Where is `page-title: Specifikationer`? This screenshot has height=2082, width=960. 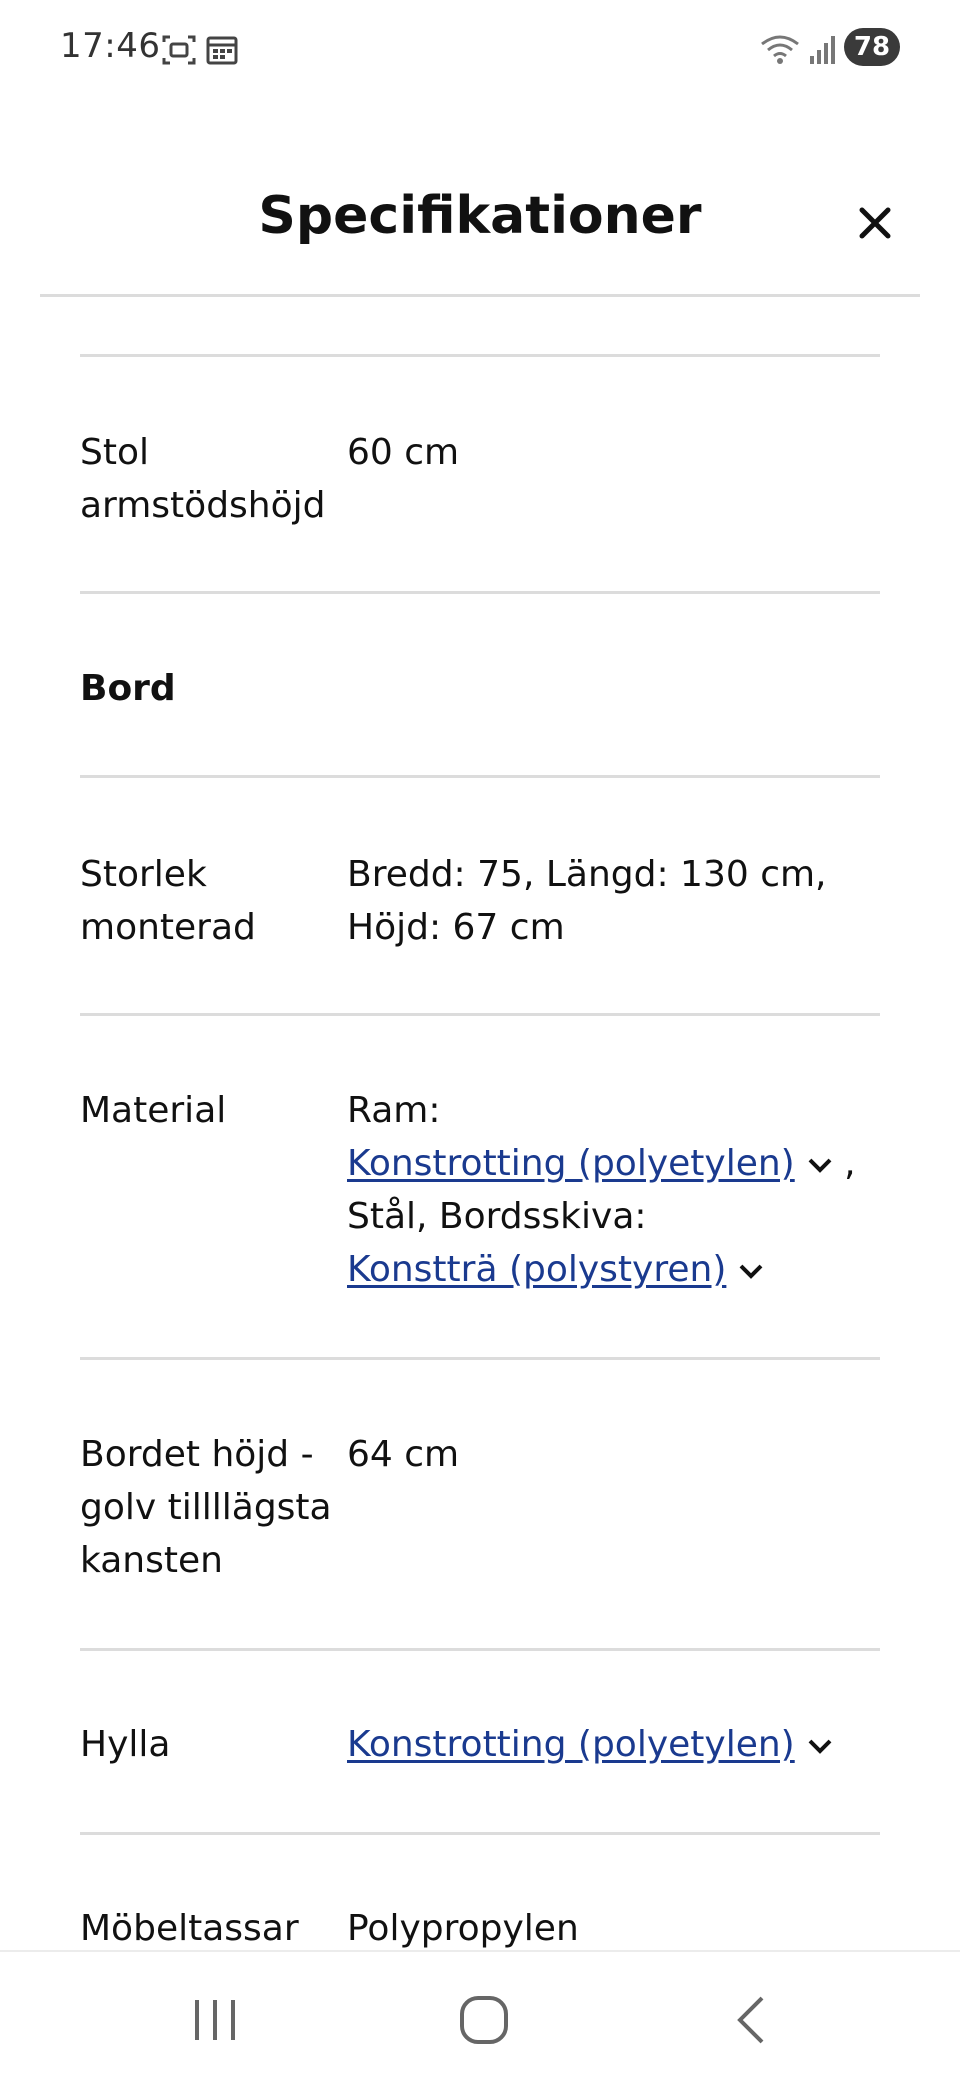 page-title: Specifikationer is located at coordinates (480, 216).